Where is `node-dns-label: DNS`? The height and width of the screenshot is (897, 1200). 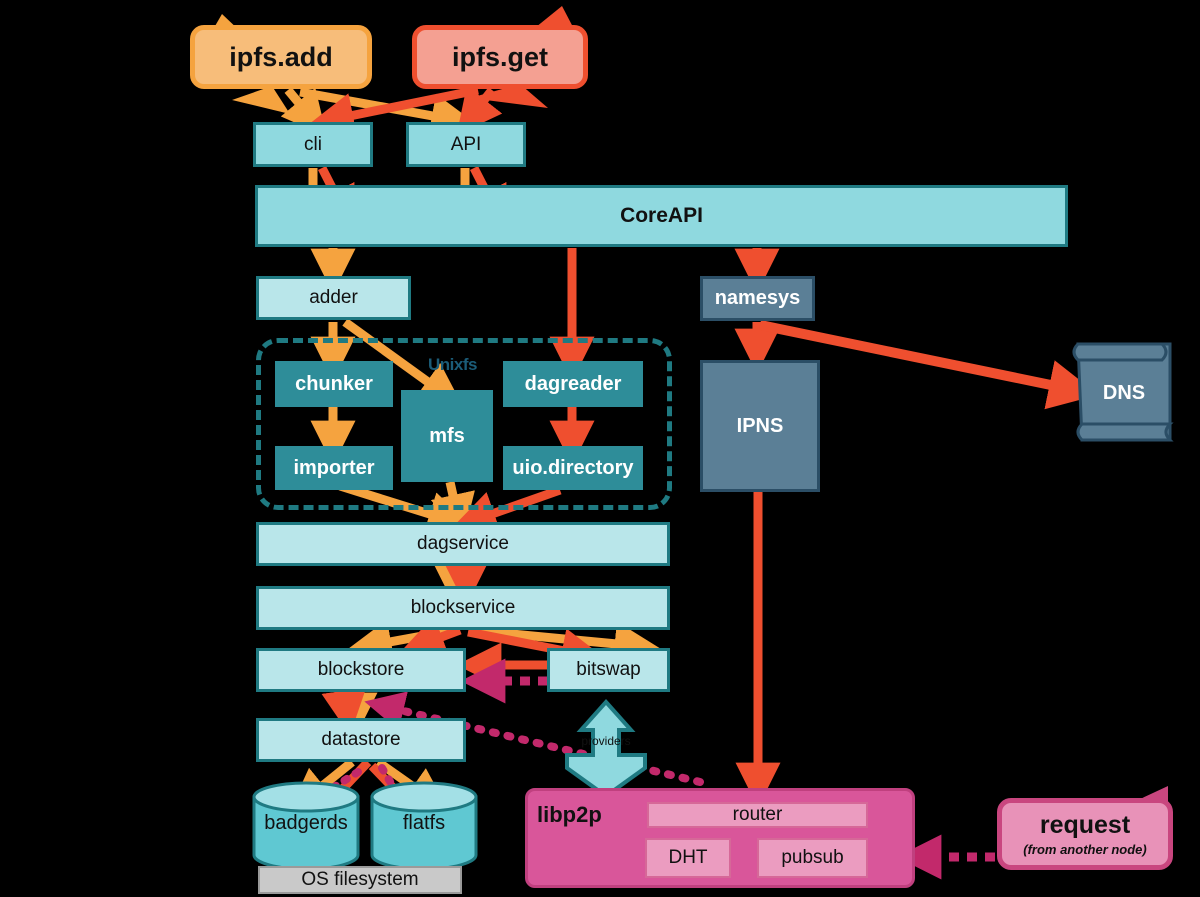 node-dns-label: DNS is located at coordinates (1124, 393).